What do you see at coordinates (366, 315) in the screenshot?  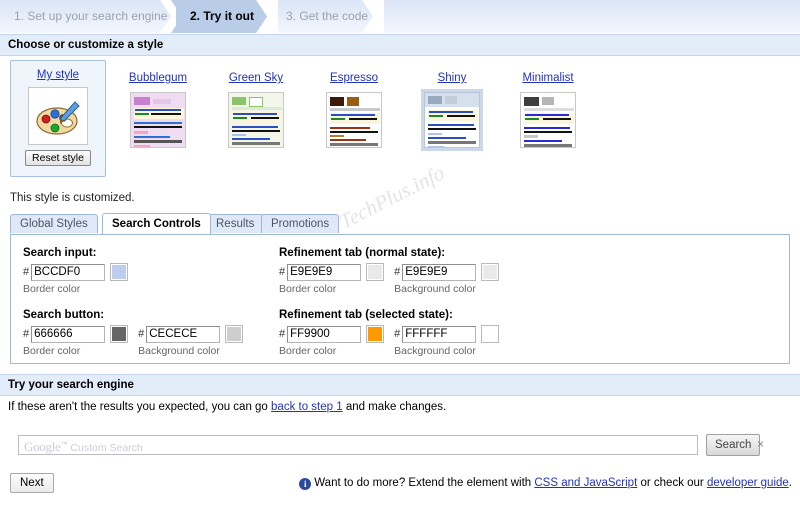 I see `refinement-selected-title: Refinement tab (selected state):` at bounding box center [366, 315].